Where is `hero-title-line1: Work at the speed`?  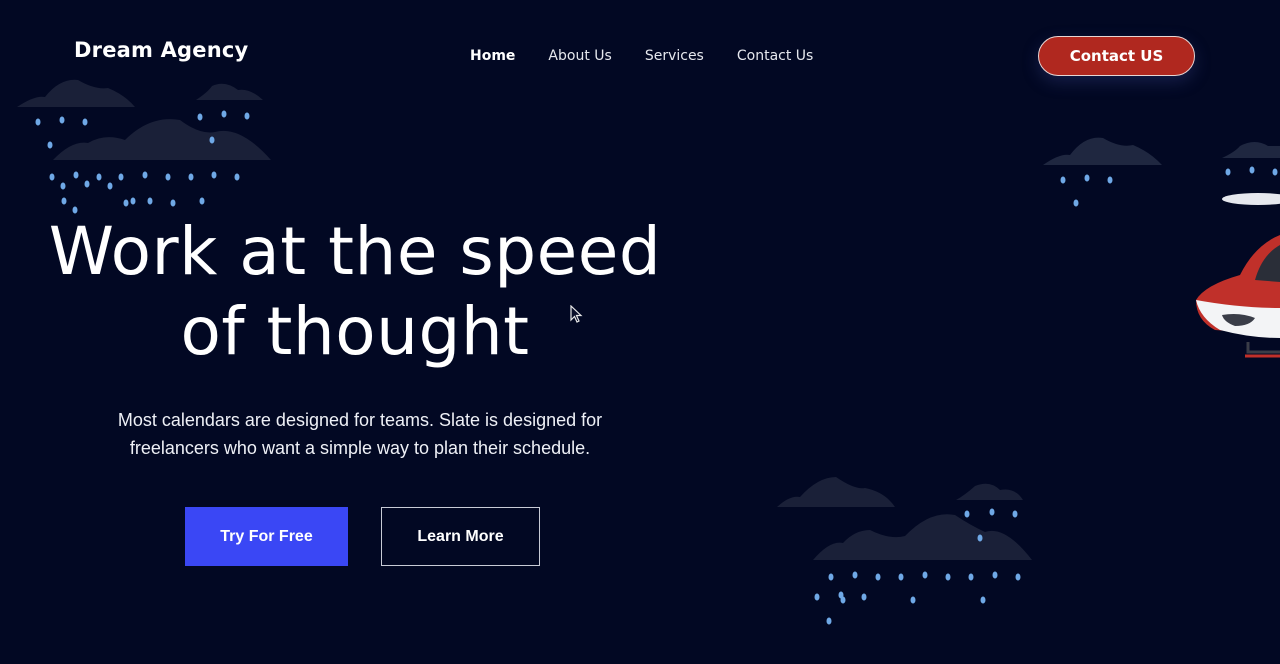
hero-title-line1: Work at the speed is located at coordinates (355, 251).